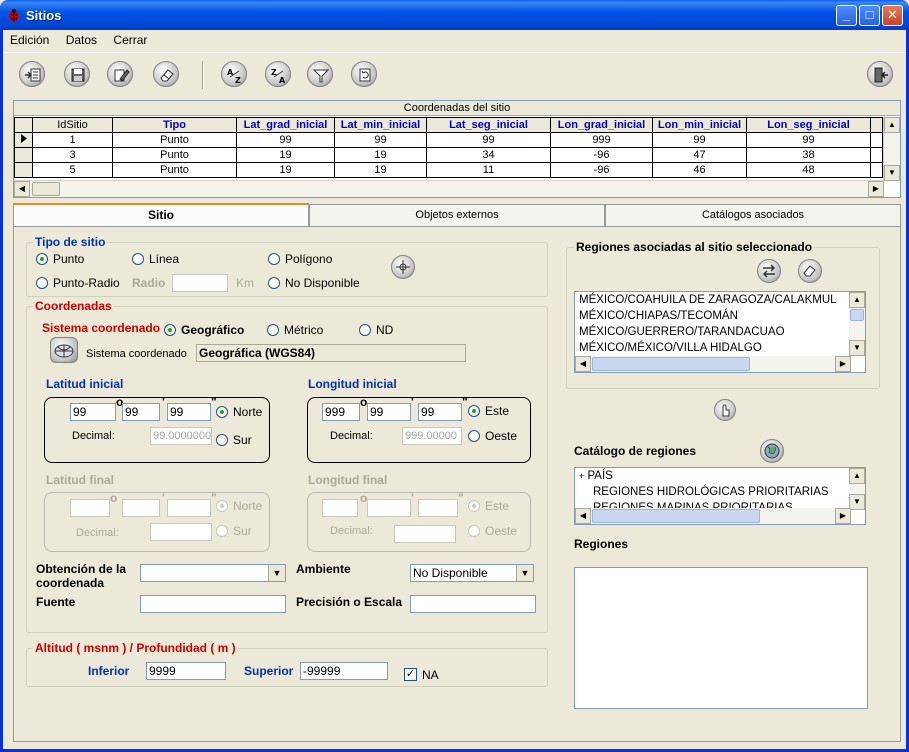  I want to click on cell: 48, so click(808, 170).